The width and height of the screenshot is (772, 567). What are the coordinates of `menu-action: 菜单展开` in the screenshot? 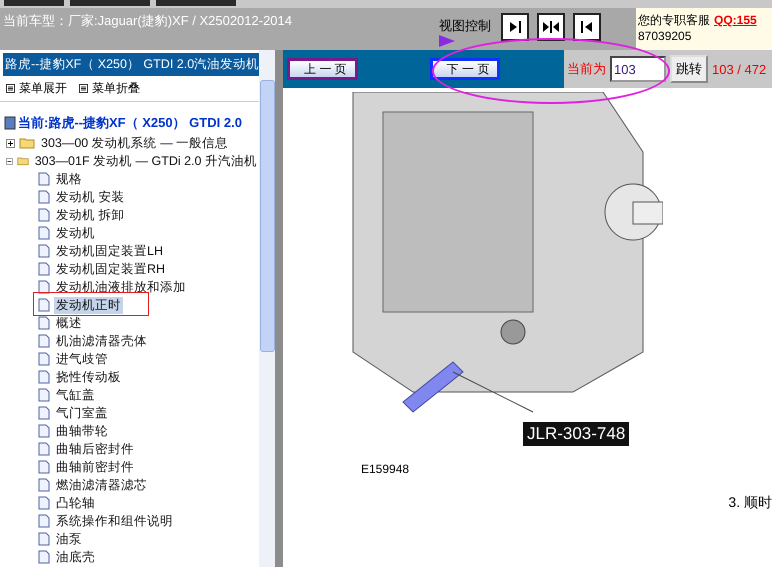 It's located at (43, 88).